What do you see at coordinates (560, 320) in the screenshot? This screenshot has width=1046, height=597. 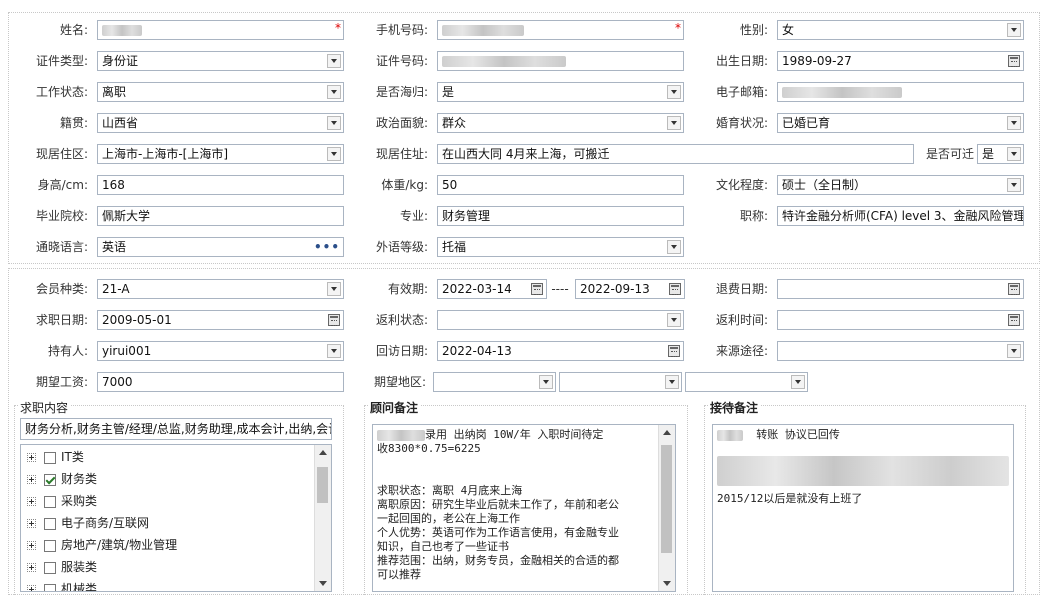 I see `rebate-status-select` at bounding box center [560, 320].